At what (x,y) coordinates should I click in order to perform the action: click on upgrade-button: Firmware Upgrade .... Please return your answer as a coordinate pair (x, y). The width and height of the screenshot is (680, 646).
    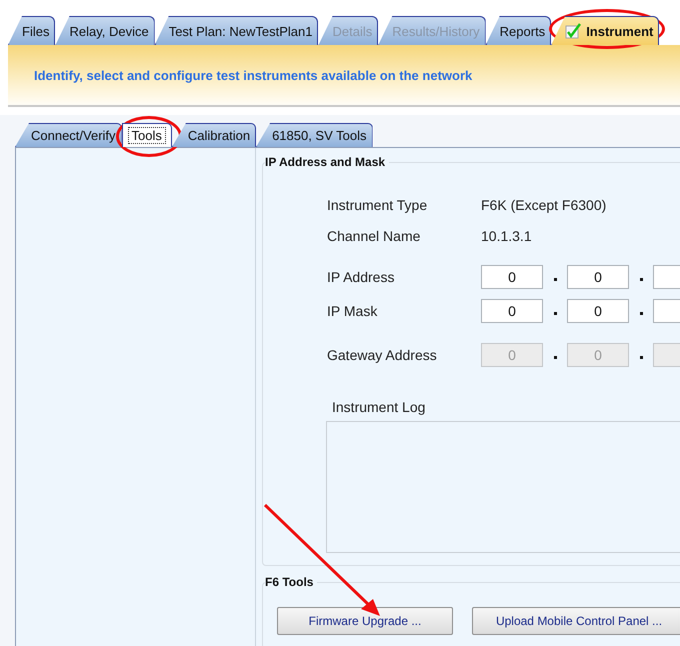
    Looking at the image, I should click on (365, 621).